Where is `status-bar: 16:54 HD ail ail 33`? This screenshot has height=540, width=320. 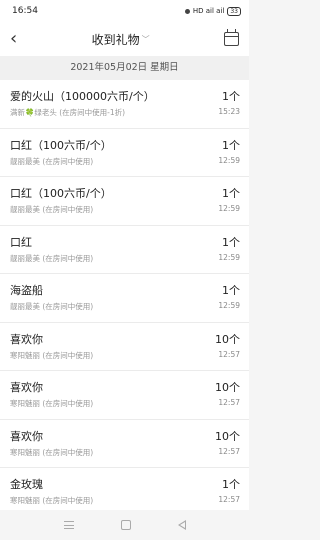
status-bar: 16:54 HD ail ail 33 is located at coordinates (124, 11).